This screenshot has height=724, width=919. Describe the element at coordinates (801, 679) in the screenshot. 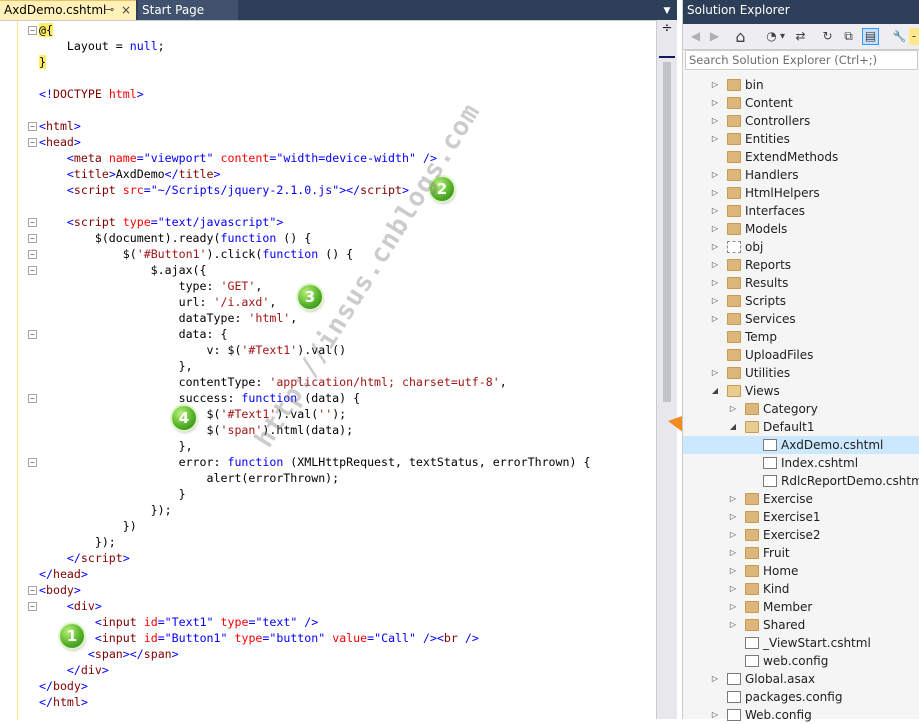

I see `tree-item: ▷ Global.asax` at that location.